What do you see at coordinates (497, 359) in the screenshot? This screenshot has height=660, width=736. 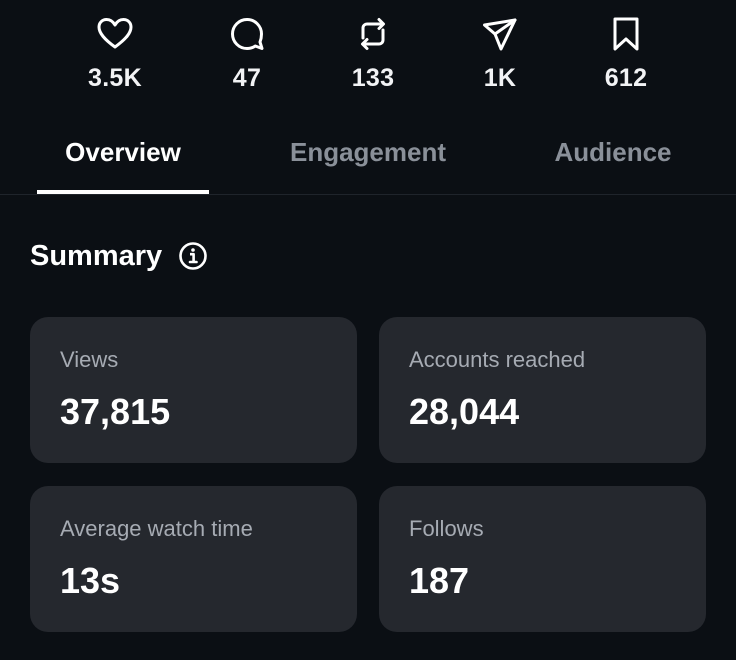 I see `accounts-reached-label: Accounts reached` at bounding box center [497, 359].